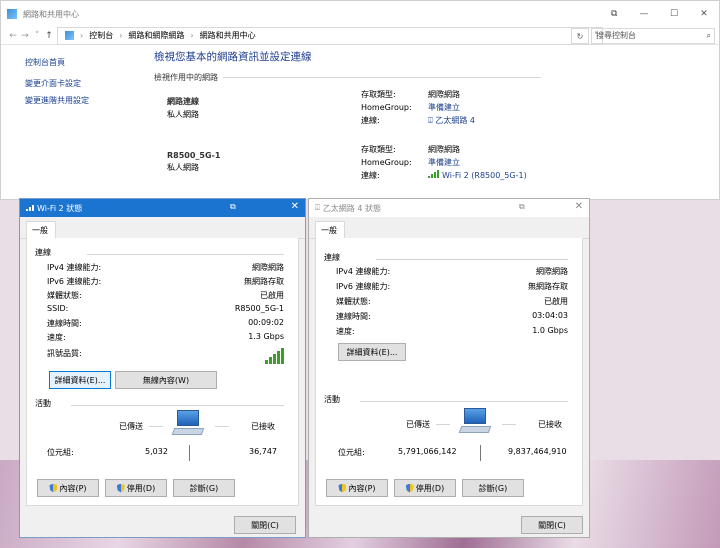 This screenshot has width=720, height=548. I want to click on info-row: 速度: 1.0 Gbps, so click(452, 331).